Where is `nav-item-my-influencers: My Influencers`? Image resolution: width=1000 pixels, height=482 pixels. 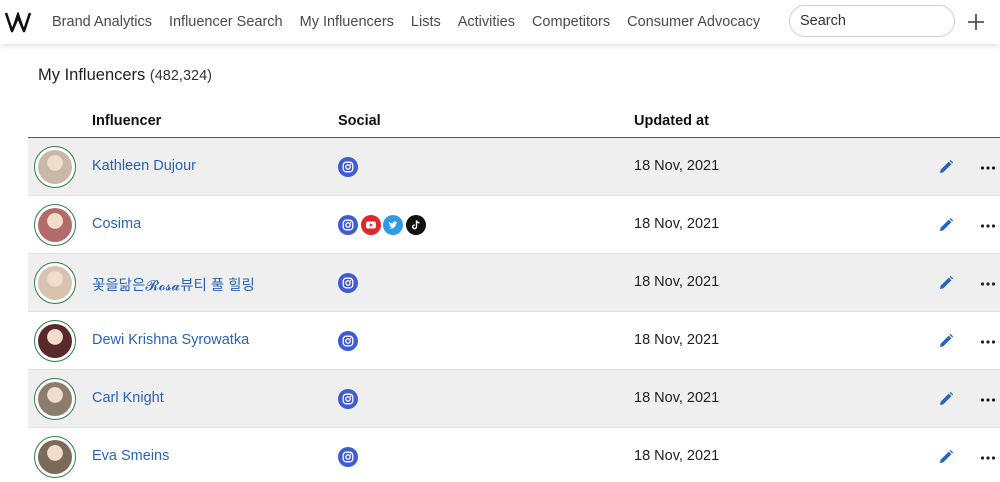
nav-item-my-influencers: My Influencers is located at coordinates (347, 22).